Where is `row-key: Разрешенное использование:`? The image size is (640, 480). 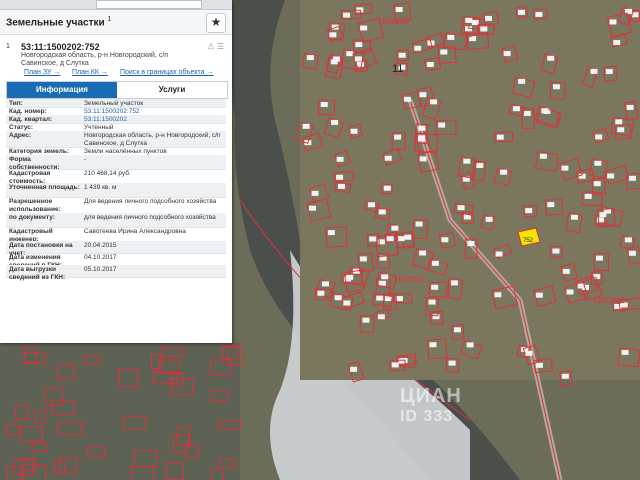 row-key: Разрешенное использование: is located at coordinates (35, 205).